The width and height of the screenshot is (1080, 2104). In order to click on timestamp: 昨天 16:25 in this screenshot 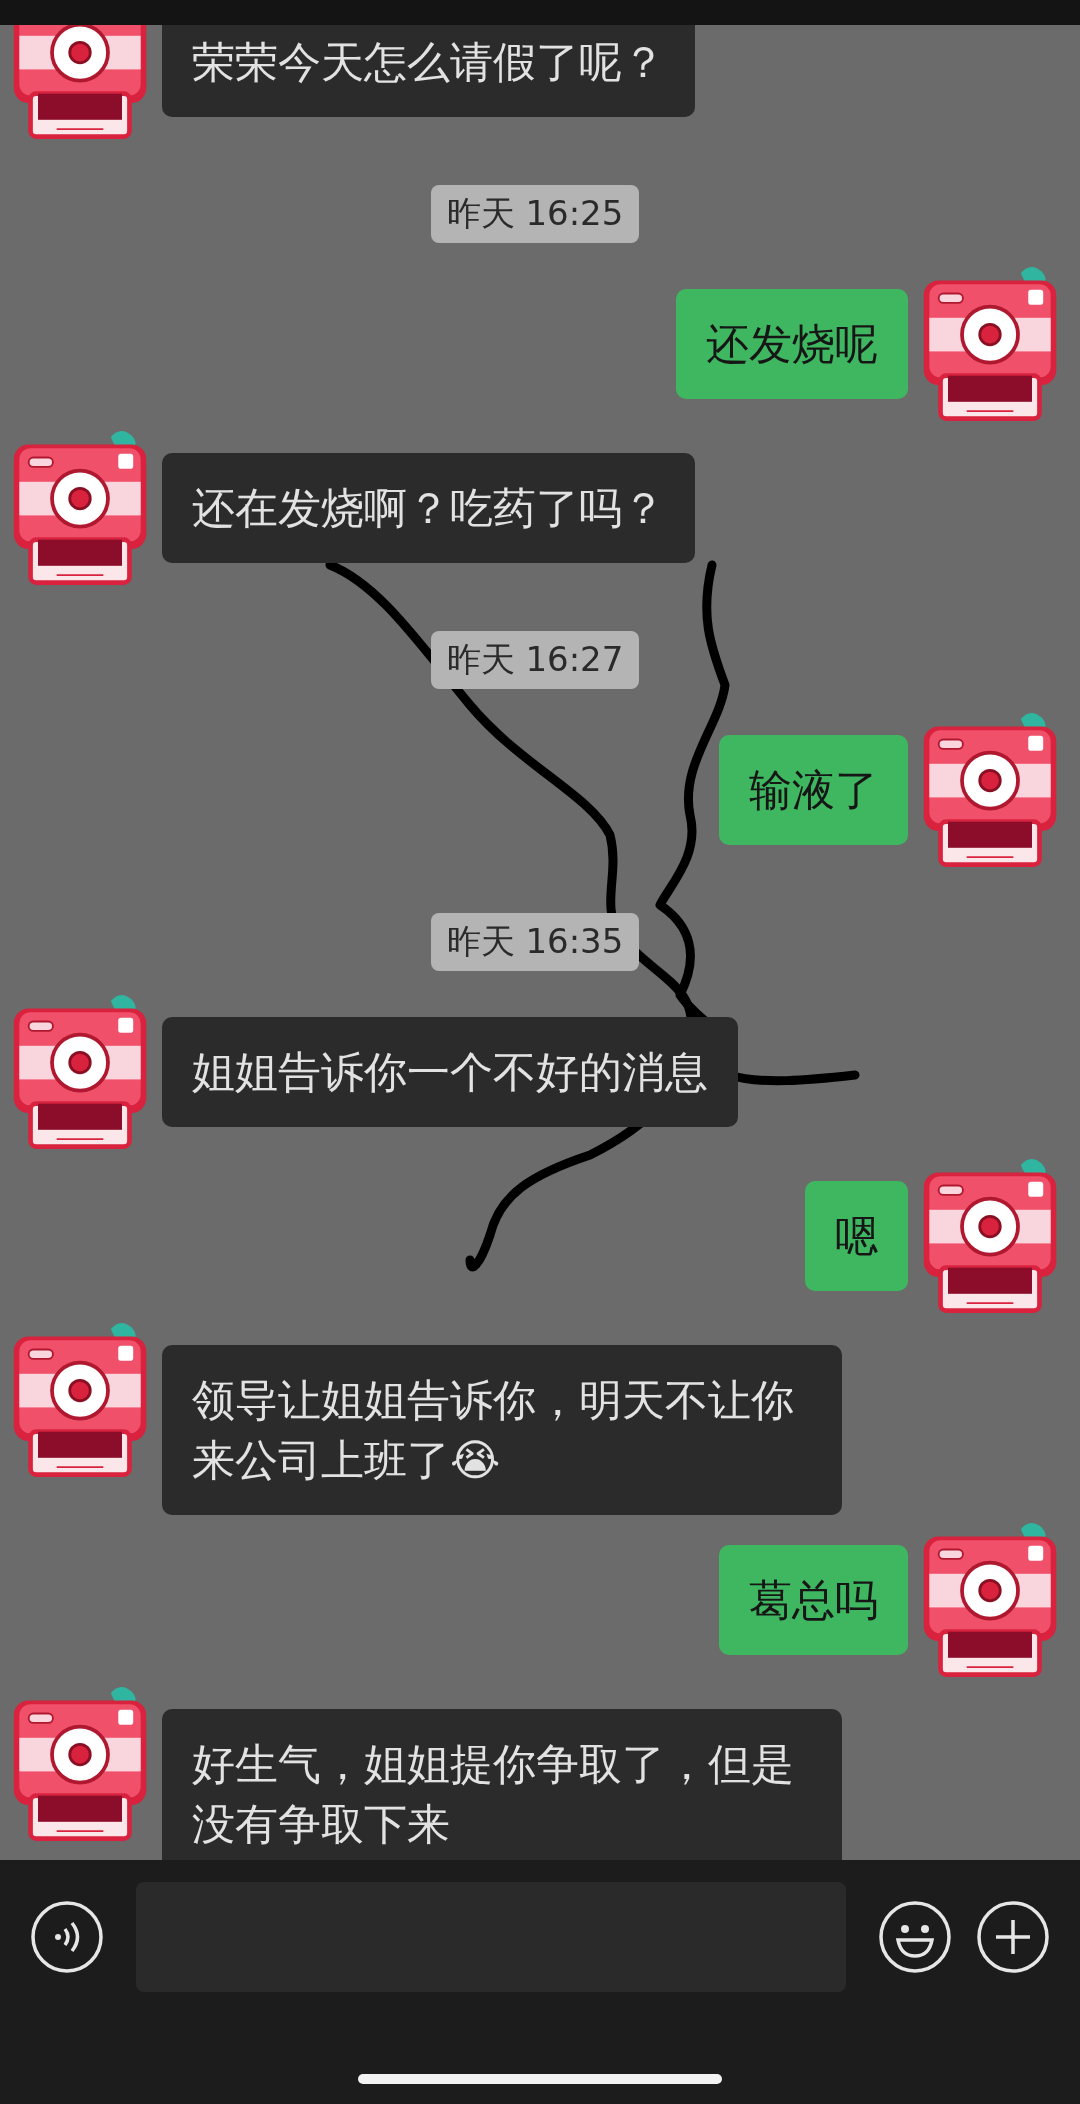, I will do `click(535, 214)`.